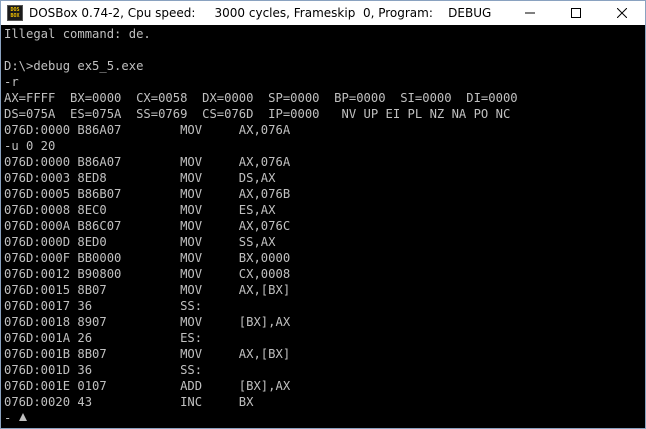  I want to click on console-line: D:\>debug ex5_5.exe, so click(74, 66).